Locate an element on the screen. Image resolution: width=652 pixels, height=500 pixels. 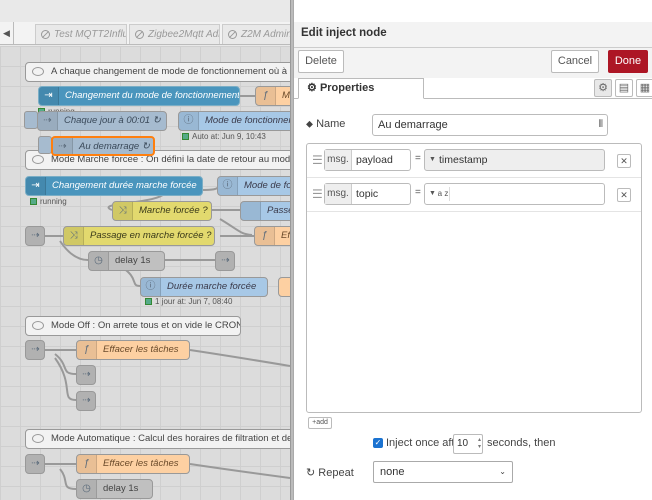
node-label: Passage en marche forcée ? is located at coordinates (151, 235).